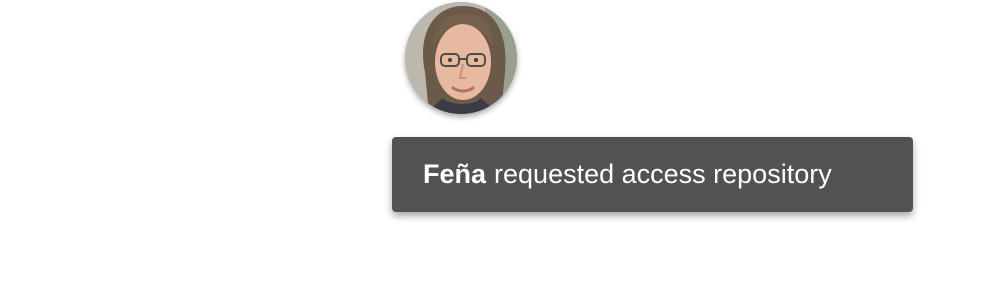 This screenshot has width=1000, height=294. I want to click on access-request-toast: Feña requested access repository, so click(652, 174).